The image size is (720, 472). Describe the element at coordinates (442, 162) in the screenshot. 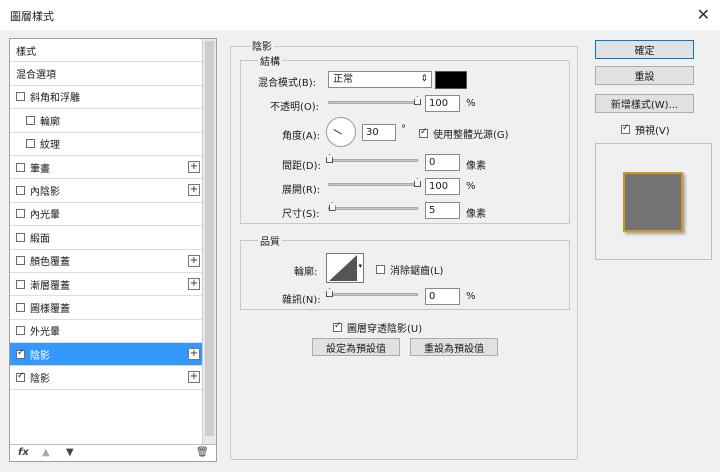

I see `distance-input: 0` at that location.